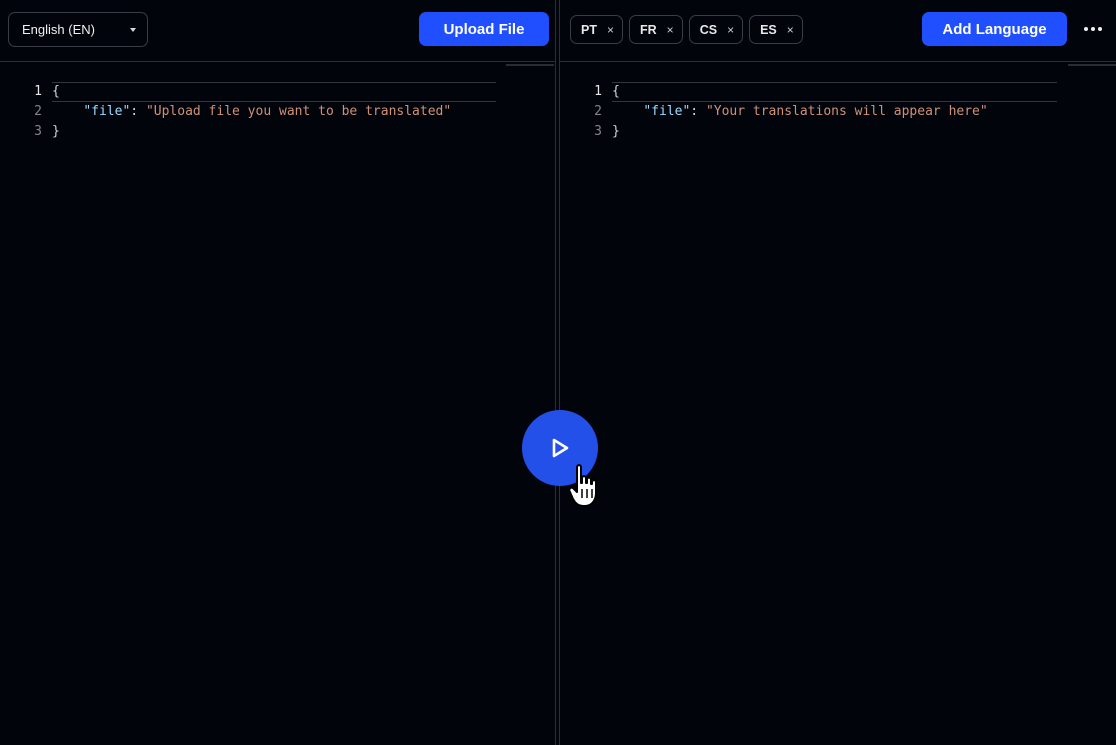 The height and width of the screenshot is (745, 1116). What do you see at coordinates (994, 29) in the screenshot?
I see `add-language-button: Add Language` at bounding box center [994, 29].